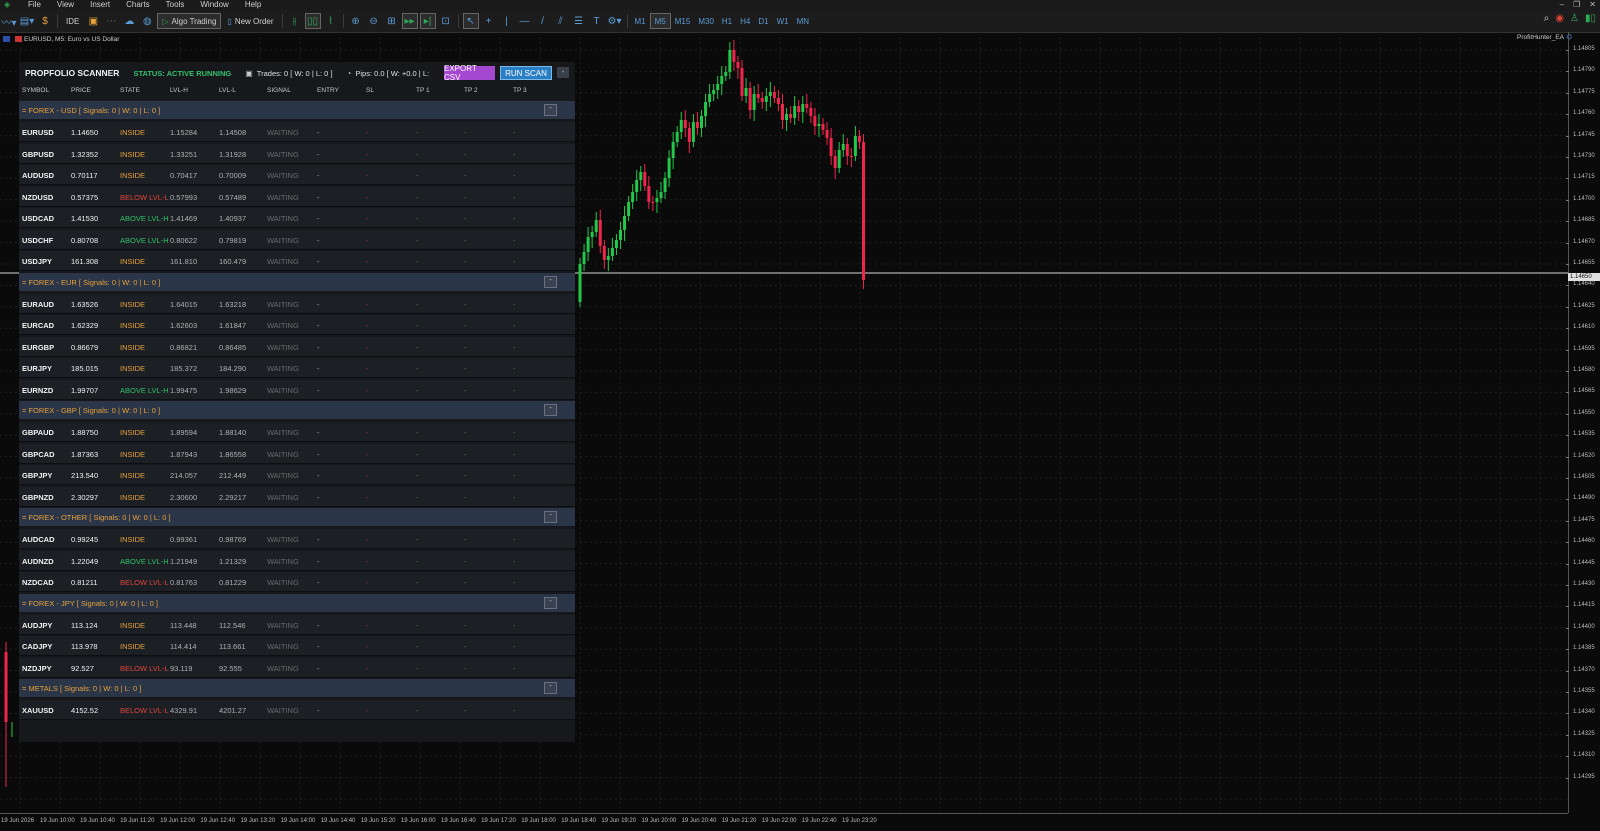  Describe the element at coordinates (579, 21) in the screenshot. I see `fibonacci-icon: ☰` at that location.